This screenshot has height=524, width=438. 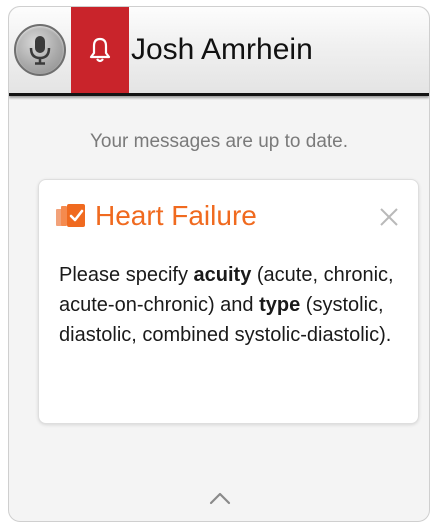 What do you see at coordinates (126, 275) in the screenshot?
I see `card-text-1: Please specify` at bounding box center [126, 275].